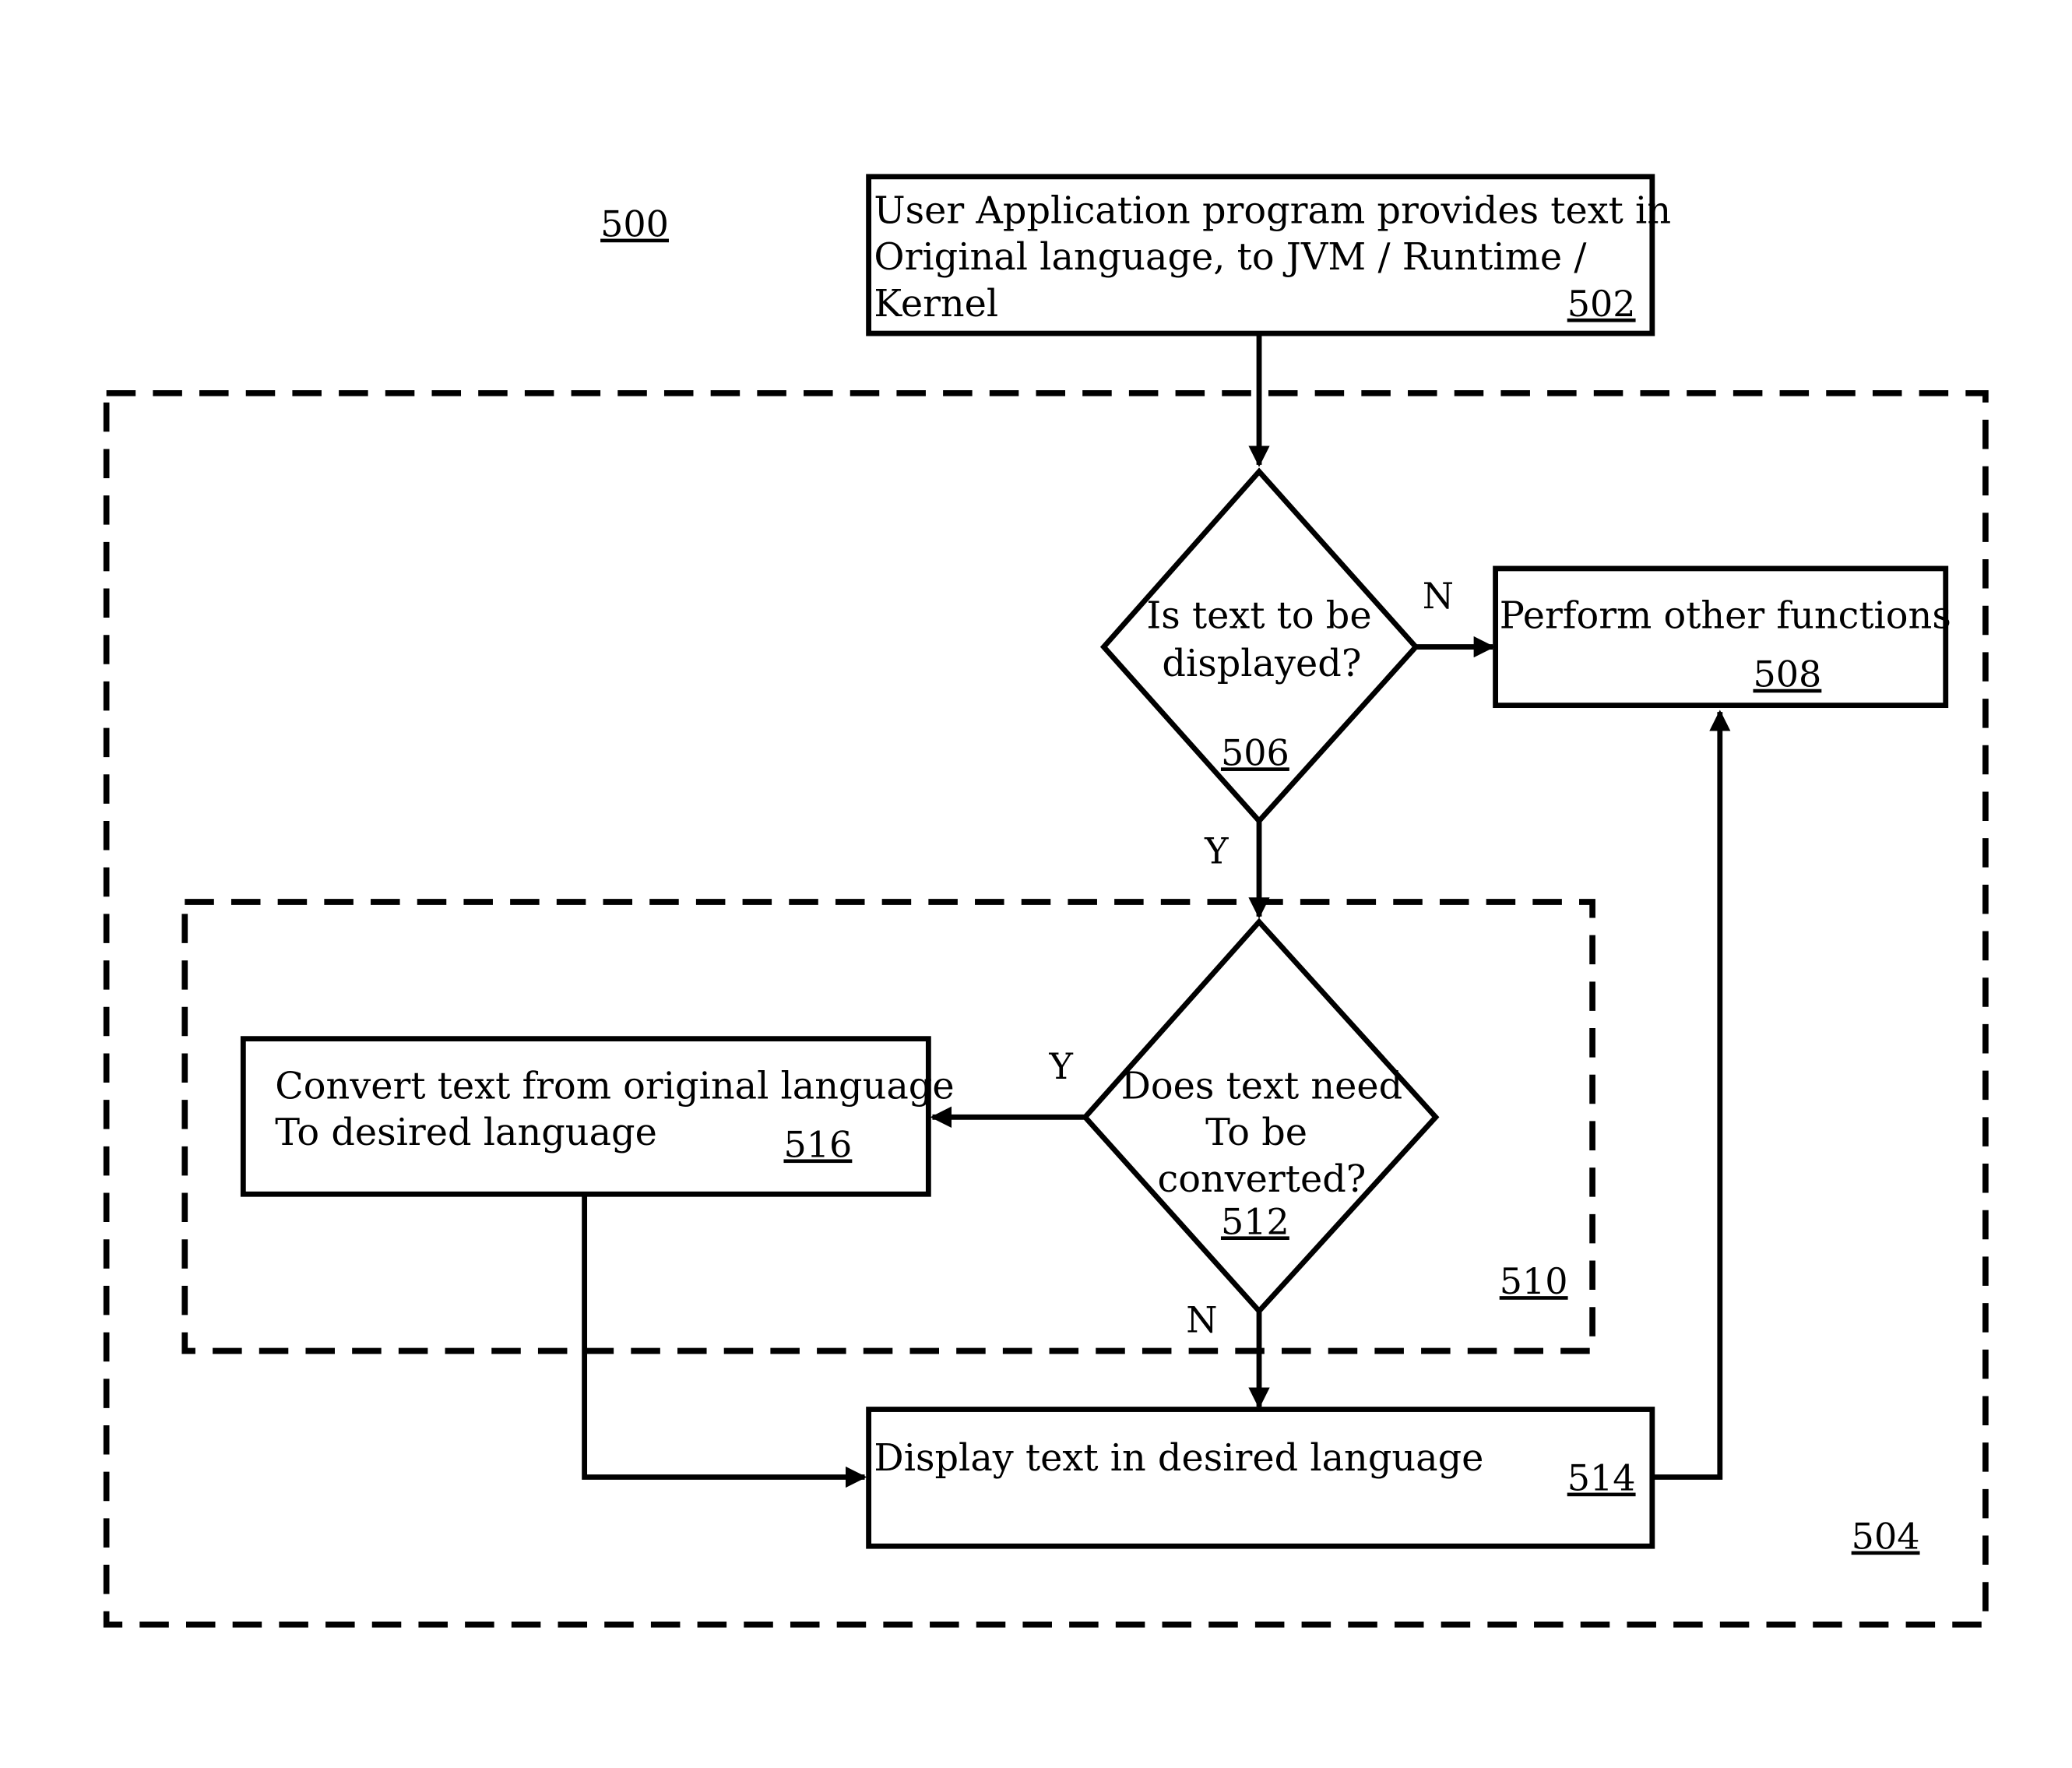  Describe the element at coordinates (1179, 1458) in the screenshot. I see `box-514-line-1: Display text in desired language` at that location.